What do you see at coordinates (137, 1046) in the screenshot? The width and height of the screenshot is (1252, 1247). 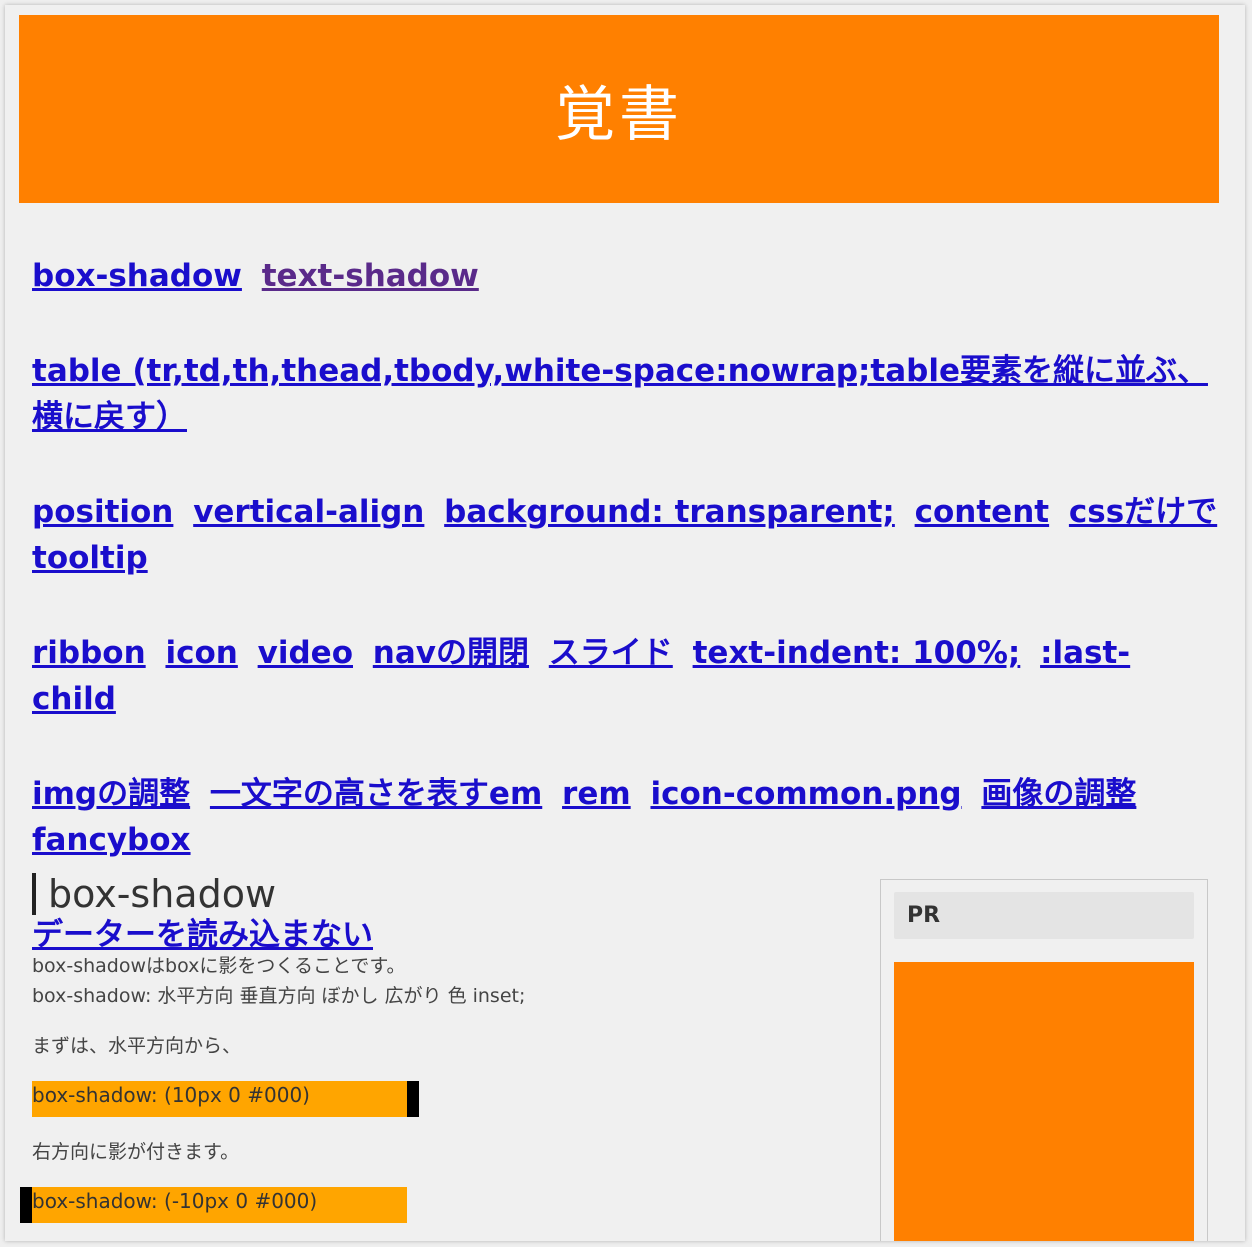 I see `step-text-1: まずは、水平方向から、` at bounding box center [137, 1046].